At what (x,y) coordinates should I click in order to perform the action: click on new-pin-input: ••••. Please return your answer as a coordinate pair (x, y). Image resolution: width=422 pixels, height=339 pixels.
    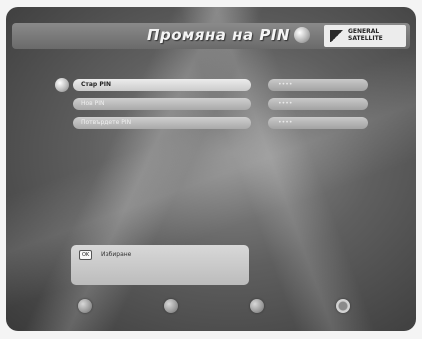
    Looking at the image, I should click on (318, 104).